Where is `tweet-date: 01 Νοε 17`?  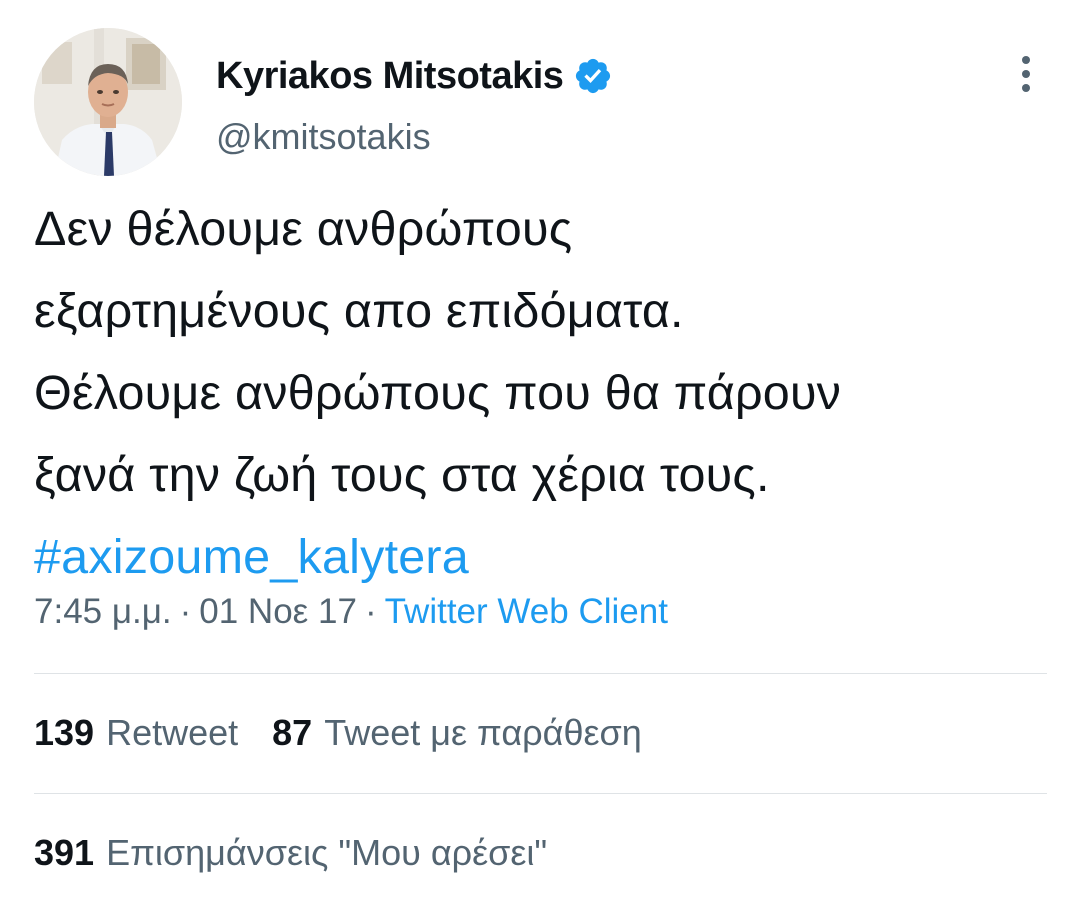 tweet-date: 01 Νοε 17 is located at coordinates (278, 611).